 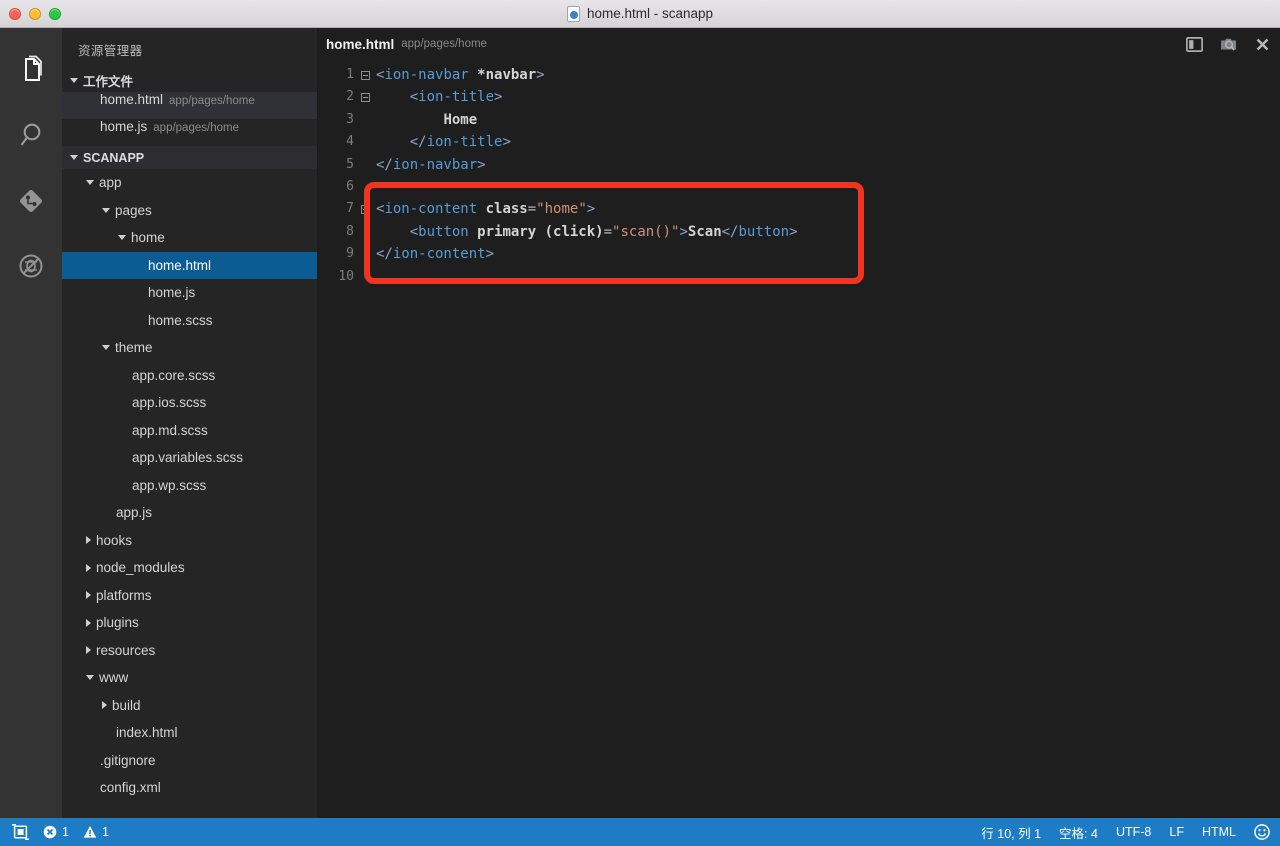 I want to click on tree-item-label: home.html, so click(x=180, y=265).